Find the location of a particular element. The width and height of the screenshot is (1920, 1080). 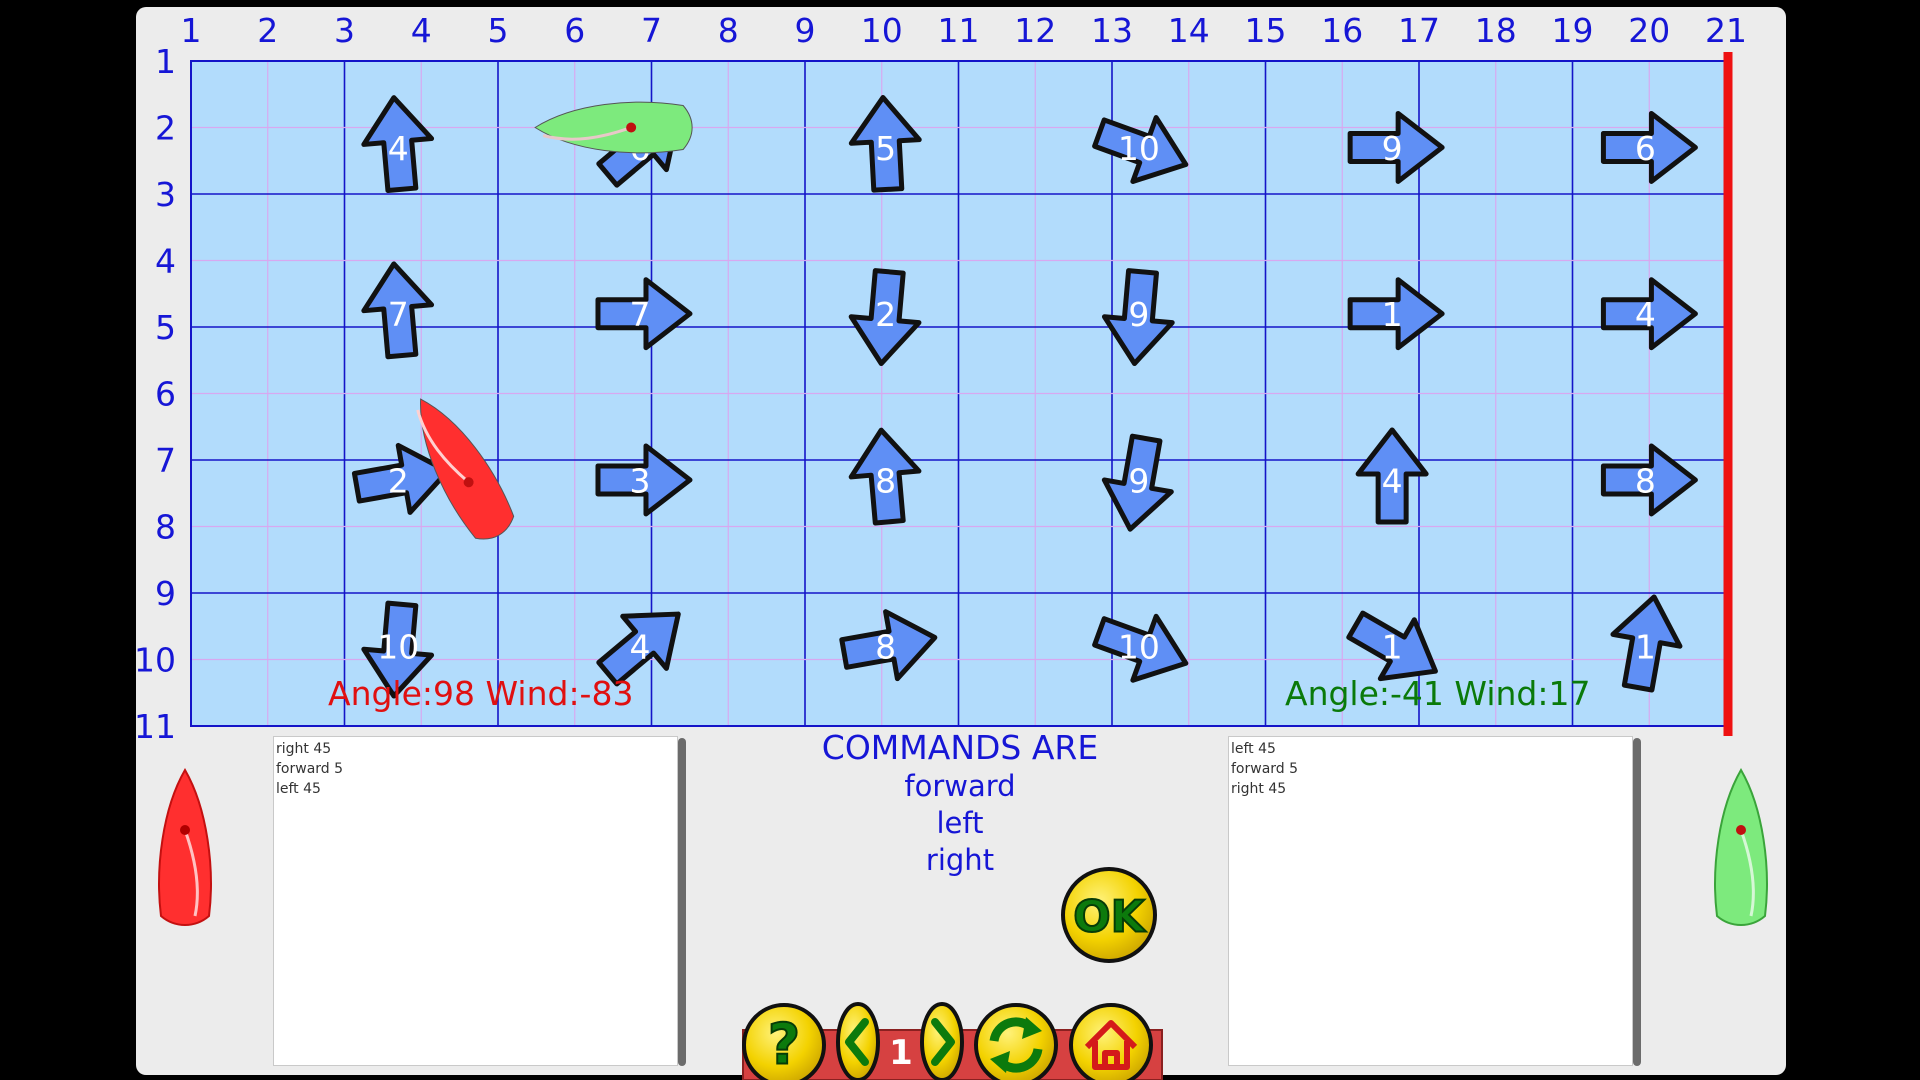

column-label: 13 is located at coordinates (1112, 30).